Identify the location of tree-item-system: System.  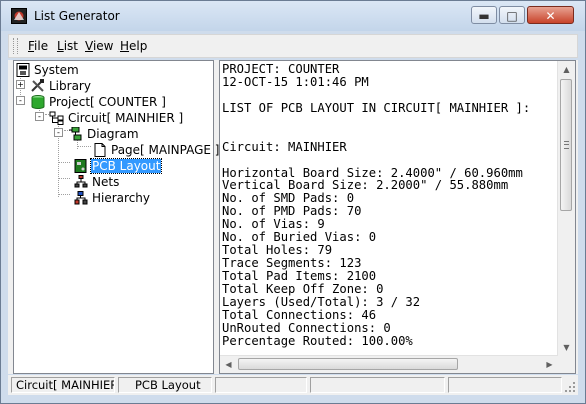
(47, 70).